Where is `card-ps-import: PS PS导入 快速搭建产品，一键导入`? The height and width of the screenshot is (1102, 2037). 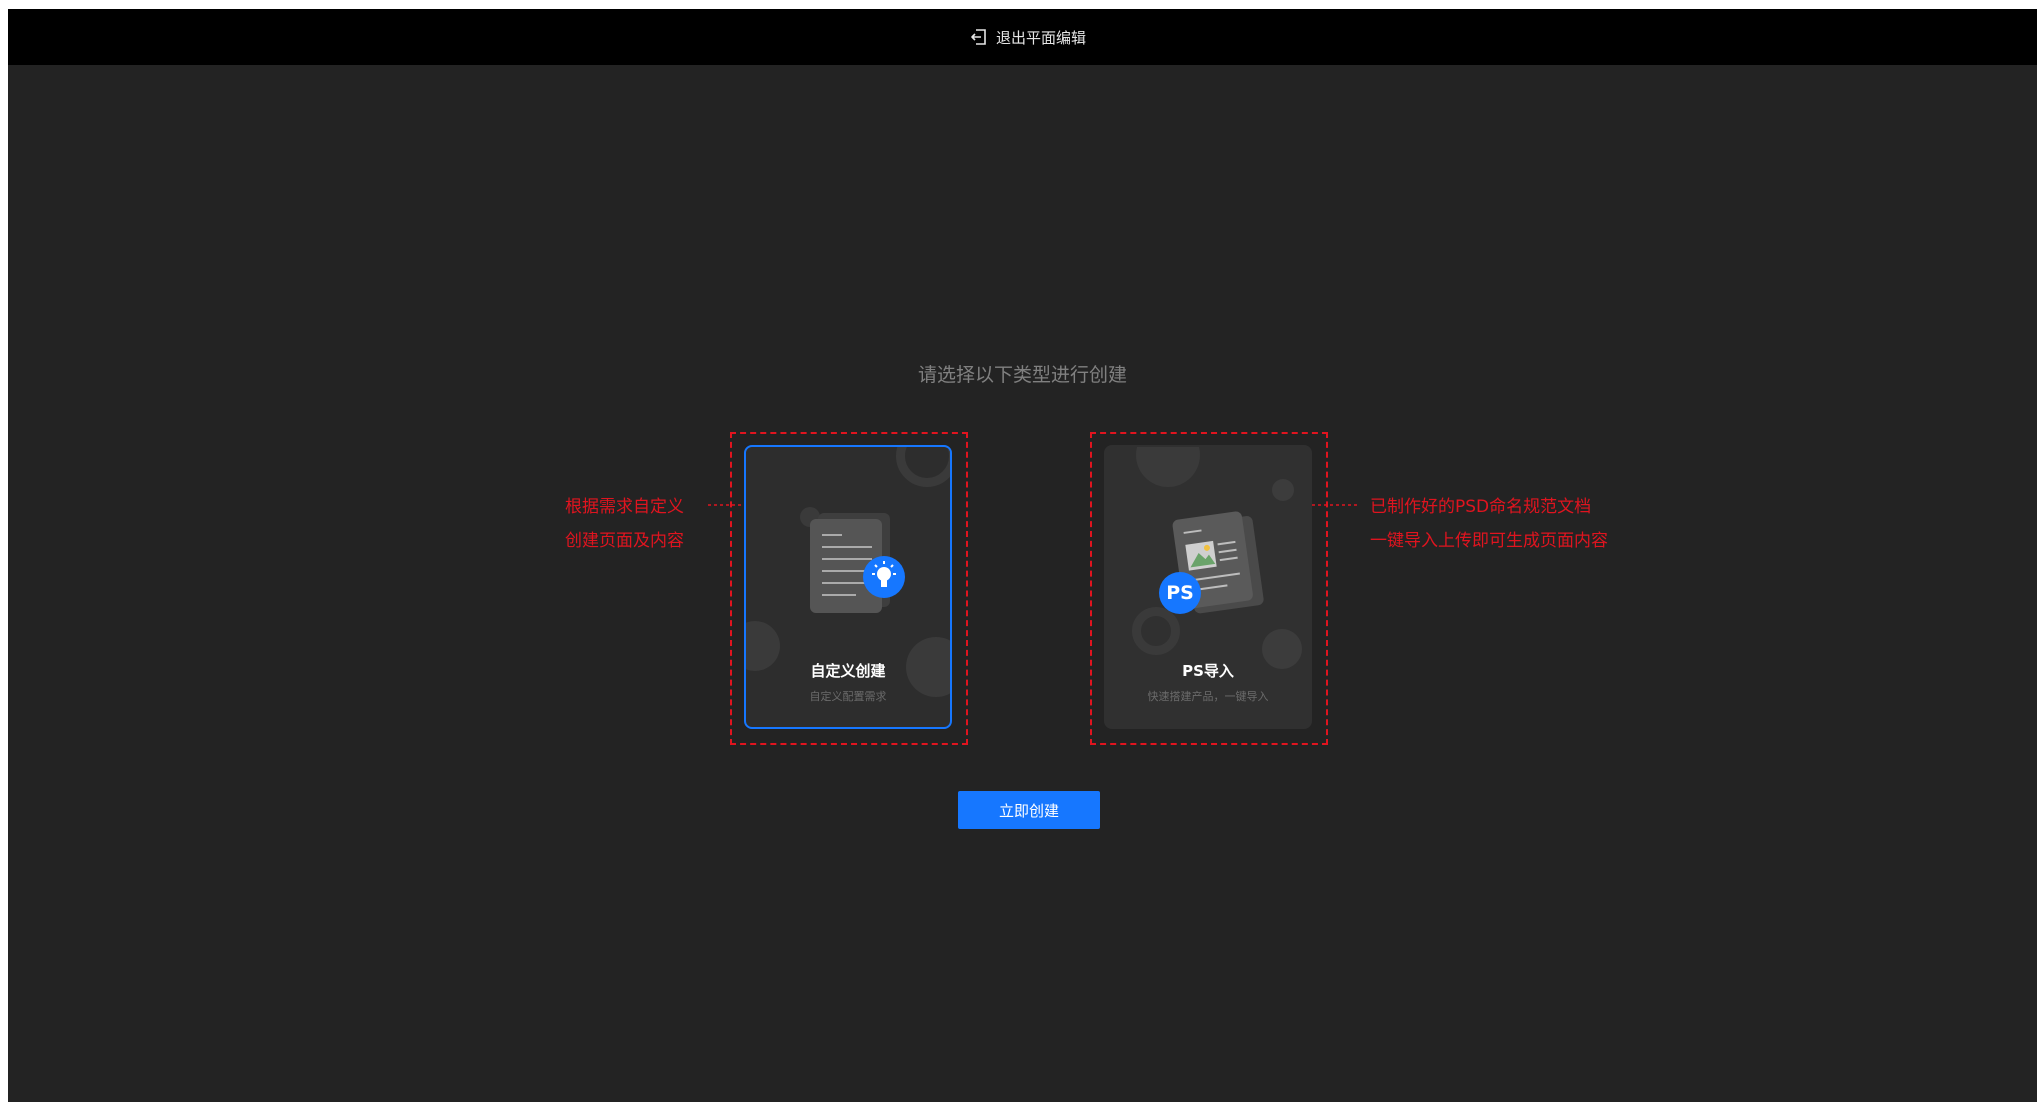
card-ps-import: PS PS导入 快速搭建产品，一键导入 is located at coordinates (1208, 587).